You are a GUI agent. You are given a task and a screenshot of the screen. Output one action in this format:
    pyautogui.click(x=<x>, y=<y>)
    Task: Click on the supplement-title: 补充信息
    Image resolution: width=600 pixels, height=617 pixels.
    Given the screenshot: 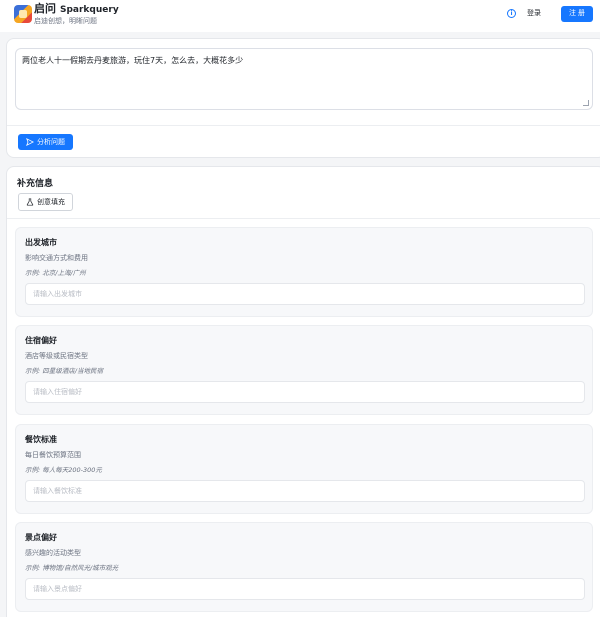 What is the action you would take?
    pyautogui.click(x=35, y=184)
    